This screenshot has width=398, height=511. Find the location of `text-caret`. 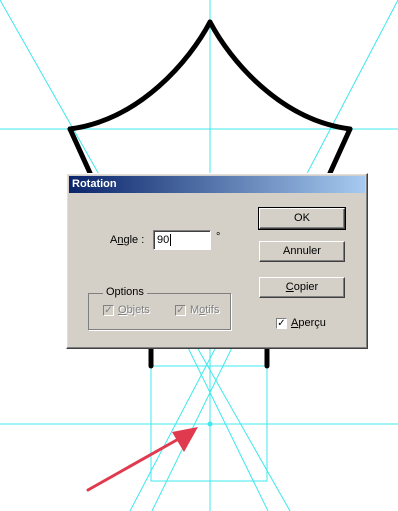

text-caret is located at coordinates (171, 240).